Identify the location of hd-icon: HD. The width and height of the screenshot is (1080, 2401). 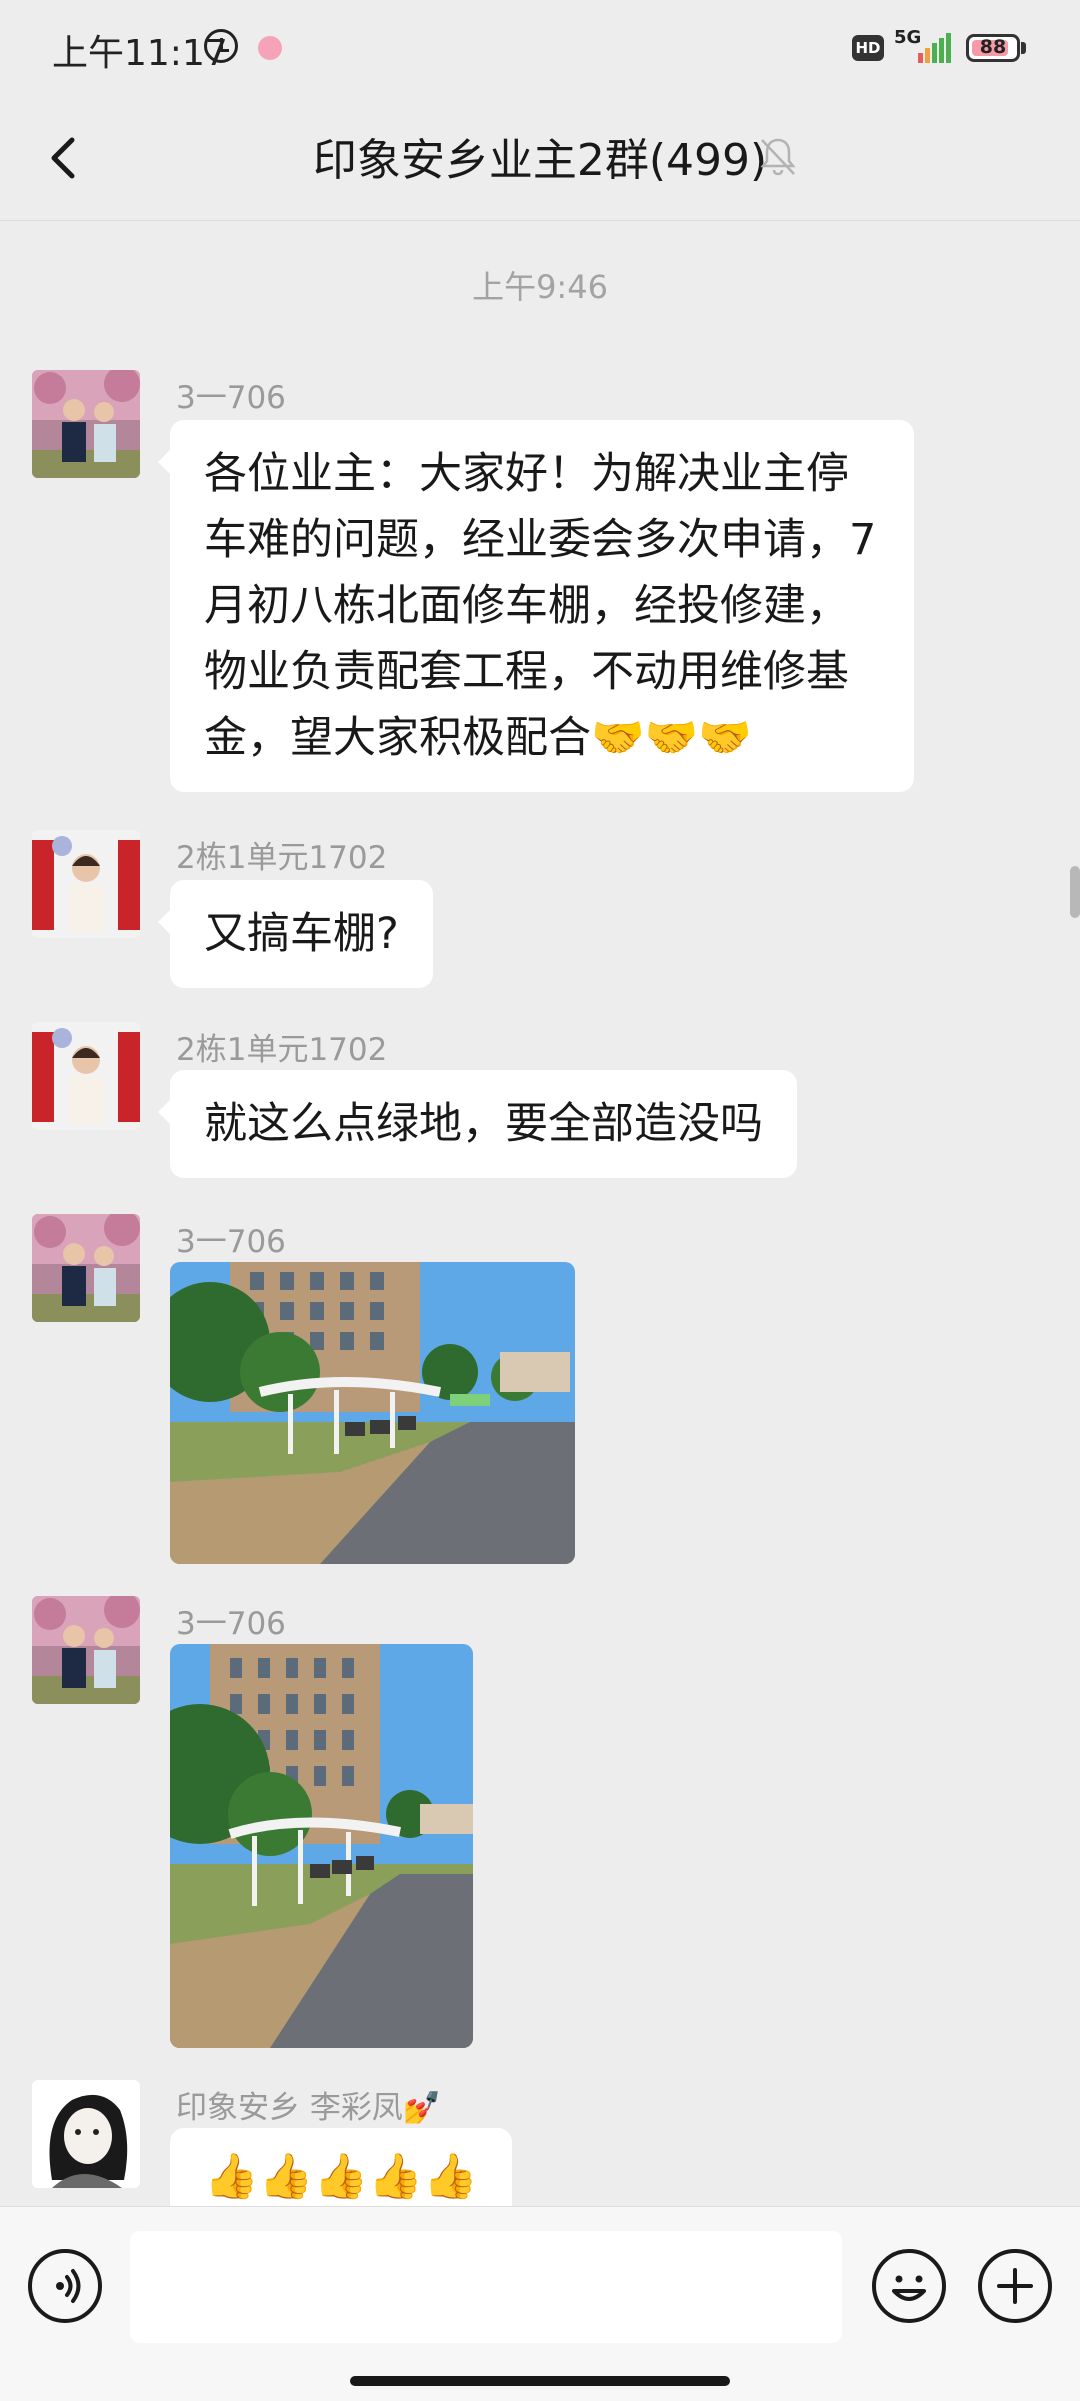
(868, 48).